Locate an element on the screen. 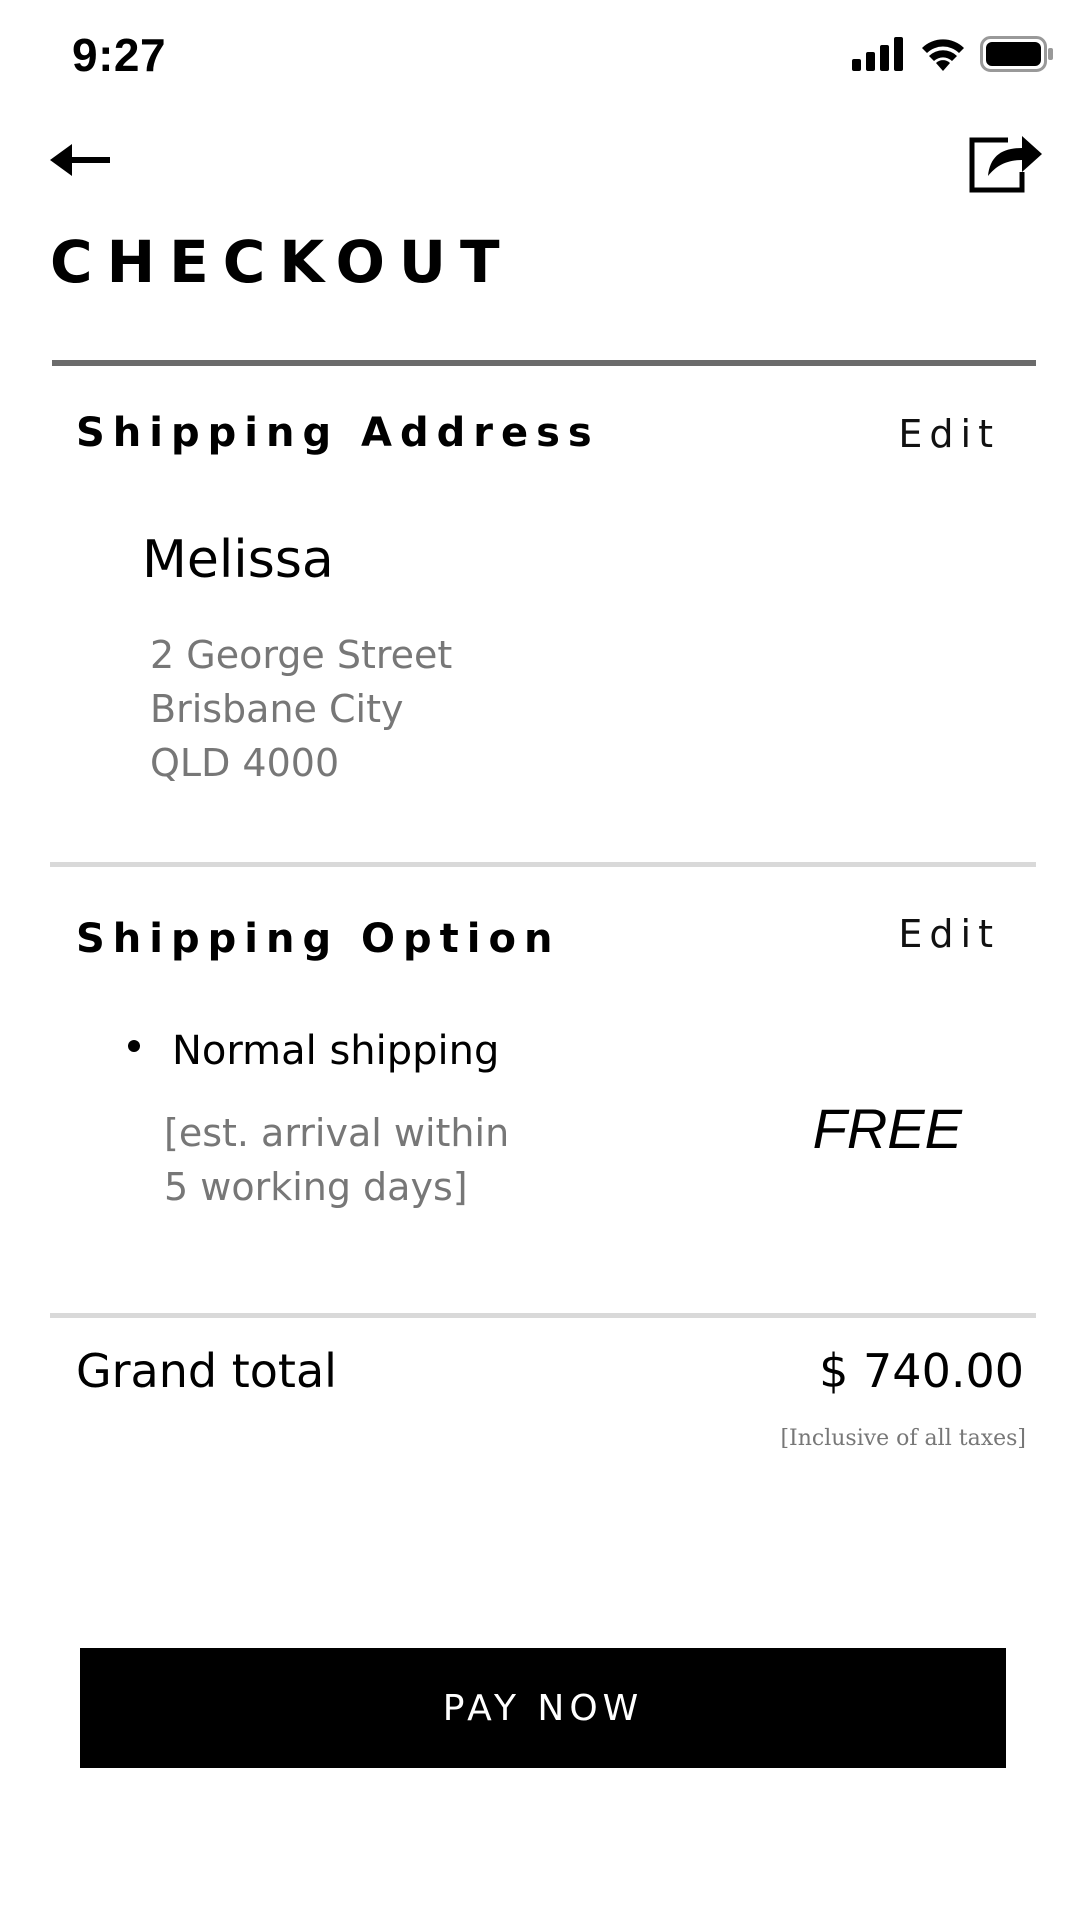  status-icons is located at coordinates (953, 54).